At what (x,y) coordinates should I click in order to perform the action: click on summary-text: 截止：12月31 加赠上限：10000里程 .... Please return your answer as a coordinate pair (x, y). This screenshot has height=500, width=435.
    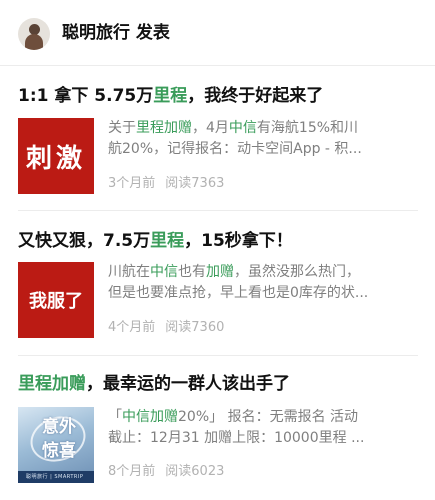
    Looking at the image, I should click on (236, 438).